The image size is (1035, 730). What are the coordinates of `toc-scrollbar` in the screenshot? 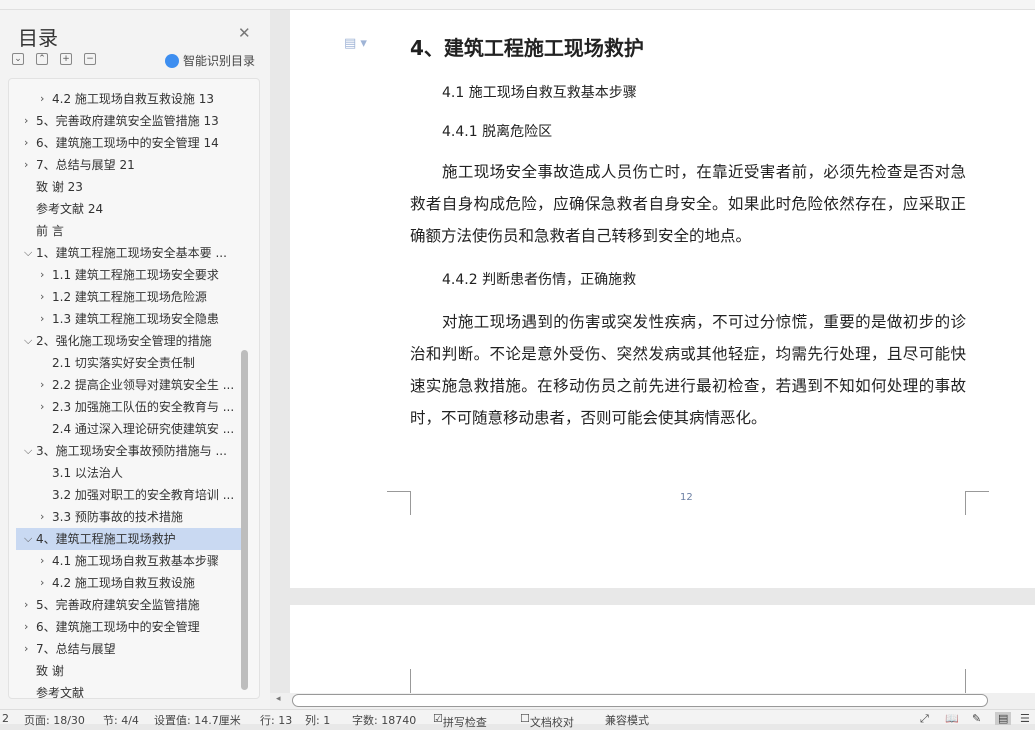 It's located at (244, 520).